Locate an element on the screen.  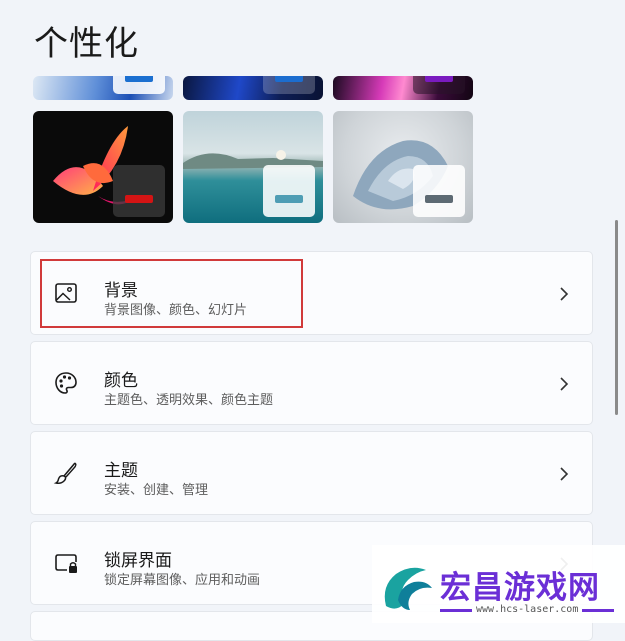
dragon-logo-icon is located at coordinates (408, 588).